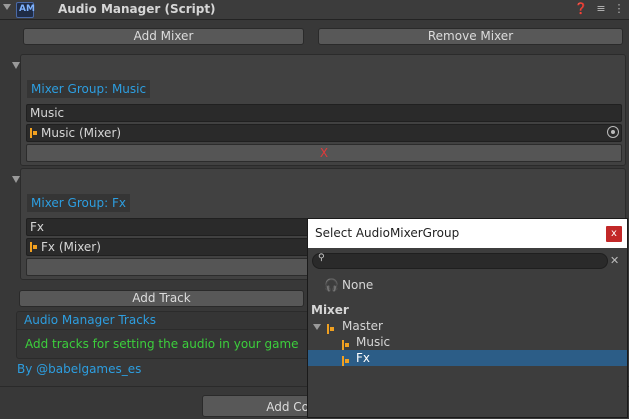 The image size is (629, 419). Describe the element at coordinates (324, 113) in the screenshot. I see `mixer-group-music-name-field: Music` at that location.